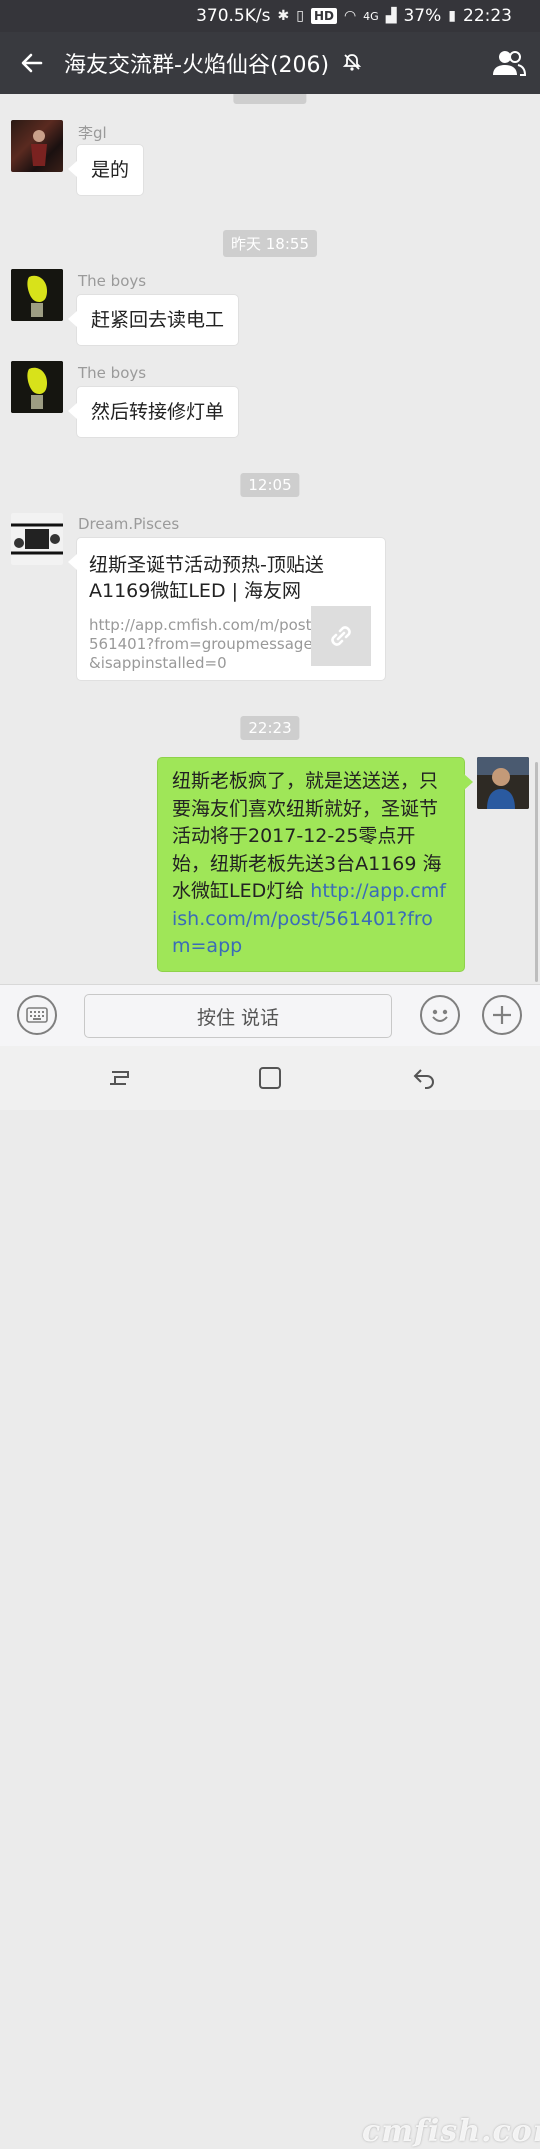 The image size is (540, 2149). Describe the element at coordinates (270, 243) in the screenshot. I see `timestamp: 昨天 18:55` at that location.